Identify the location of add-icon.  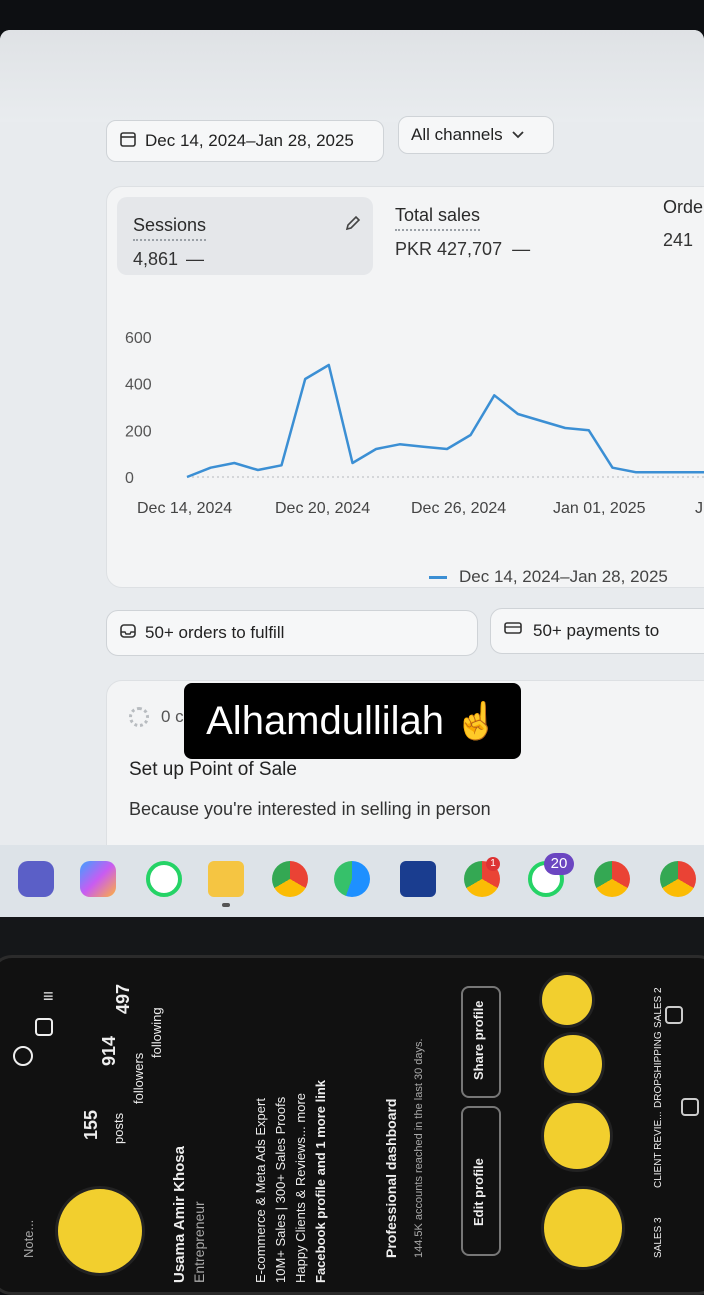
(44, 1027).